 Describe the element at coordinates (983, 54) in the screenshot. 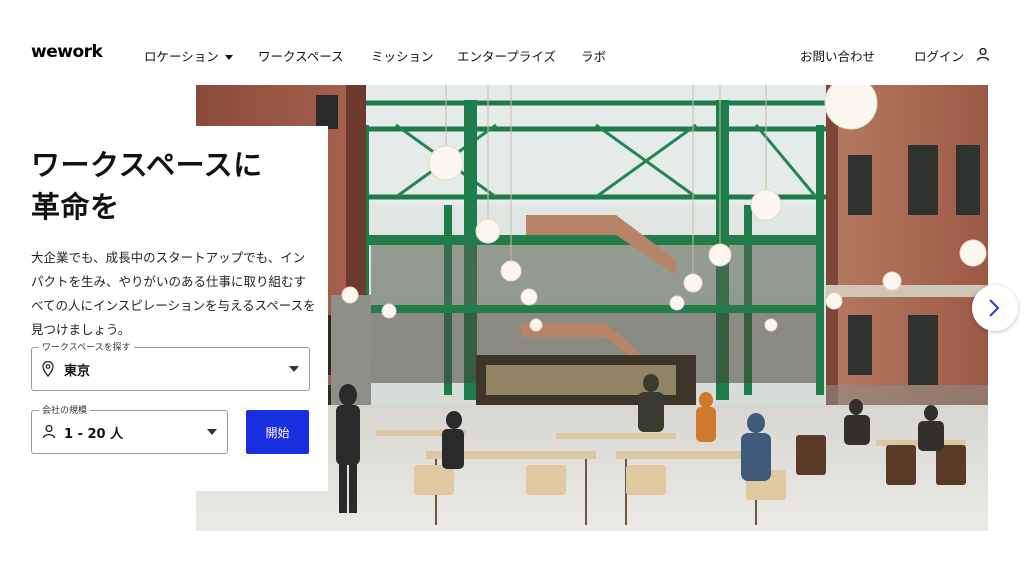

I see `user-icon` at that location.